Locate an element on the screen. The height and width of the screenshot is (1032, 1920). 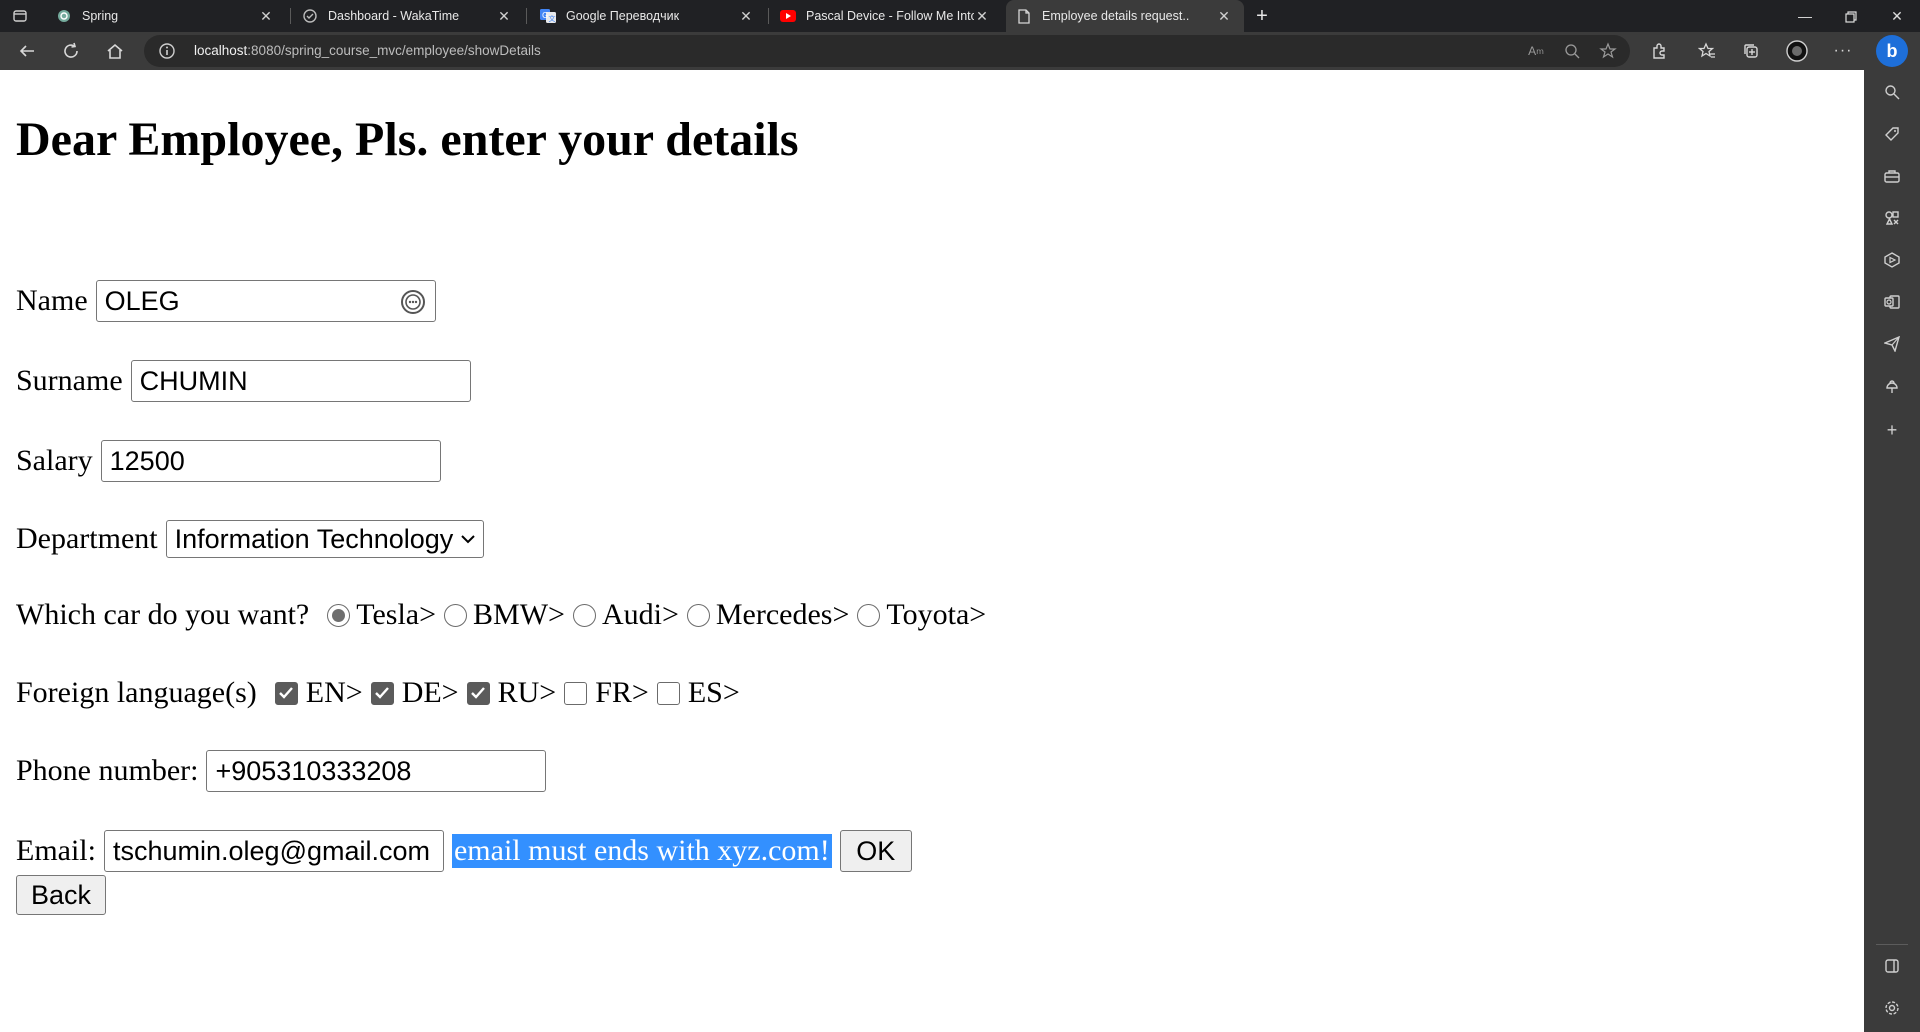
radio-bmw is located at coordinates (456, 615).